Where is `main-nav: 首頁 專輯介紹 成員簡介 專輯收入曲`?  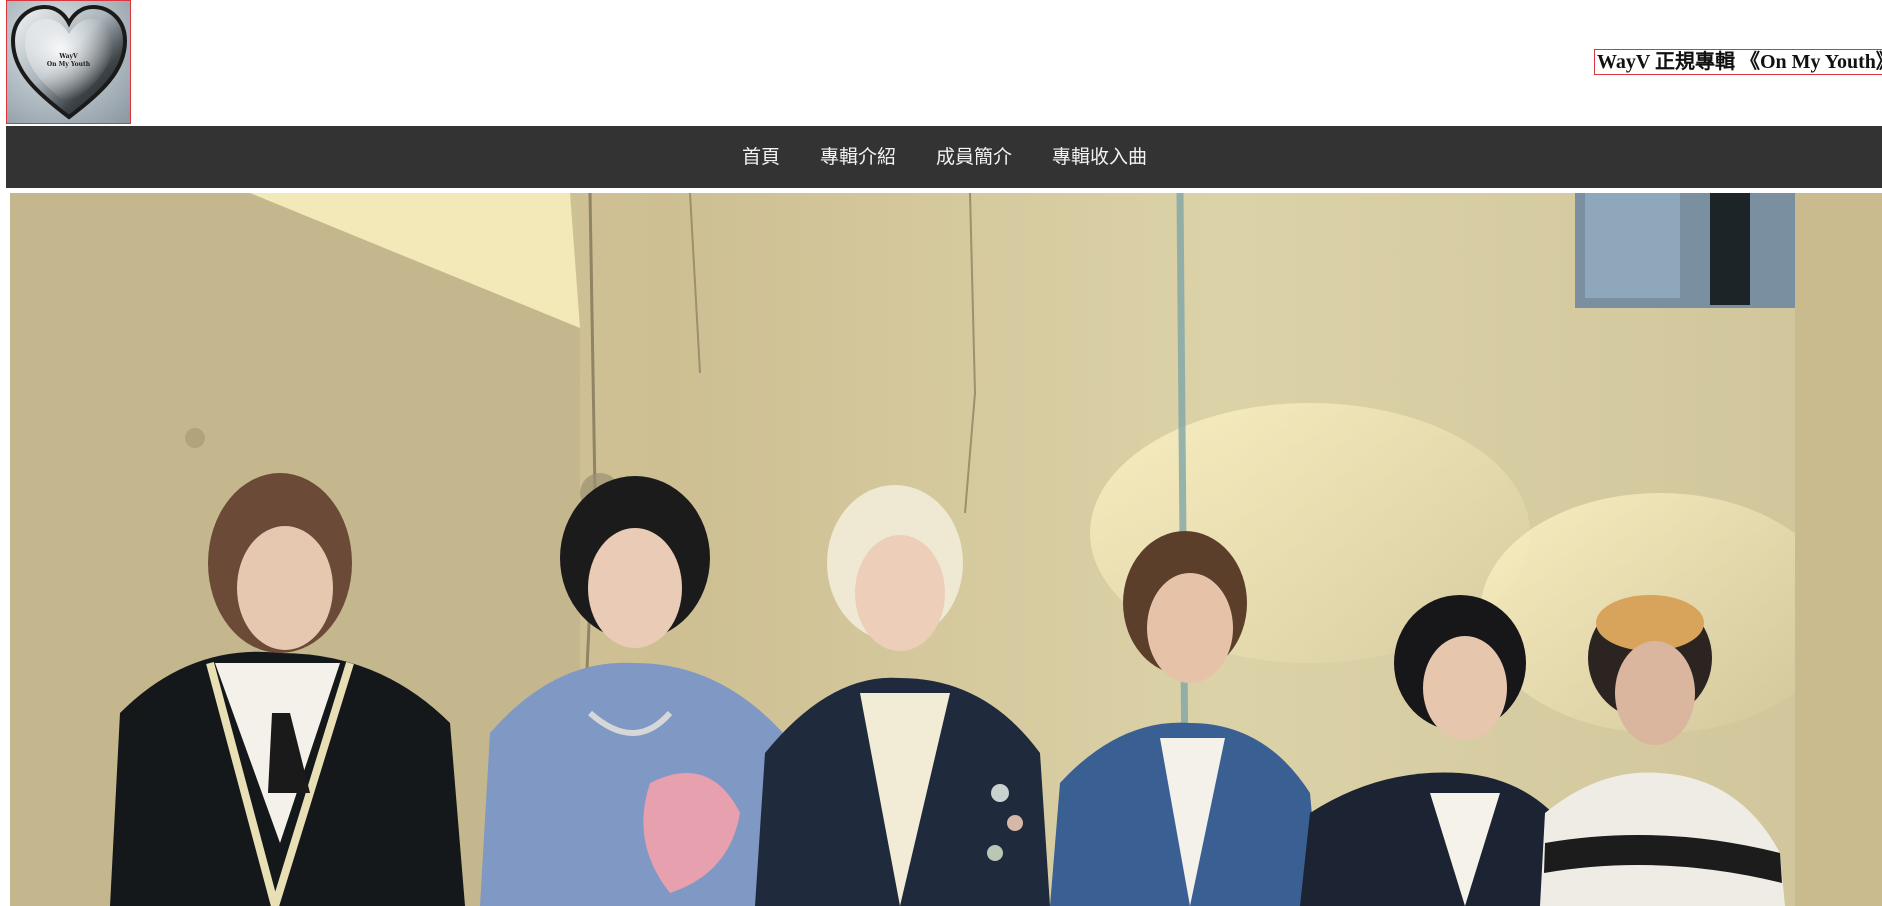
main-nav: 首頁 專輯介紹 成員簡介 專輯收入曲 is located at coordinates (944, 157).